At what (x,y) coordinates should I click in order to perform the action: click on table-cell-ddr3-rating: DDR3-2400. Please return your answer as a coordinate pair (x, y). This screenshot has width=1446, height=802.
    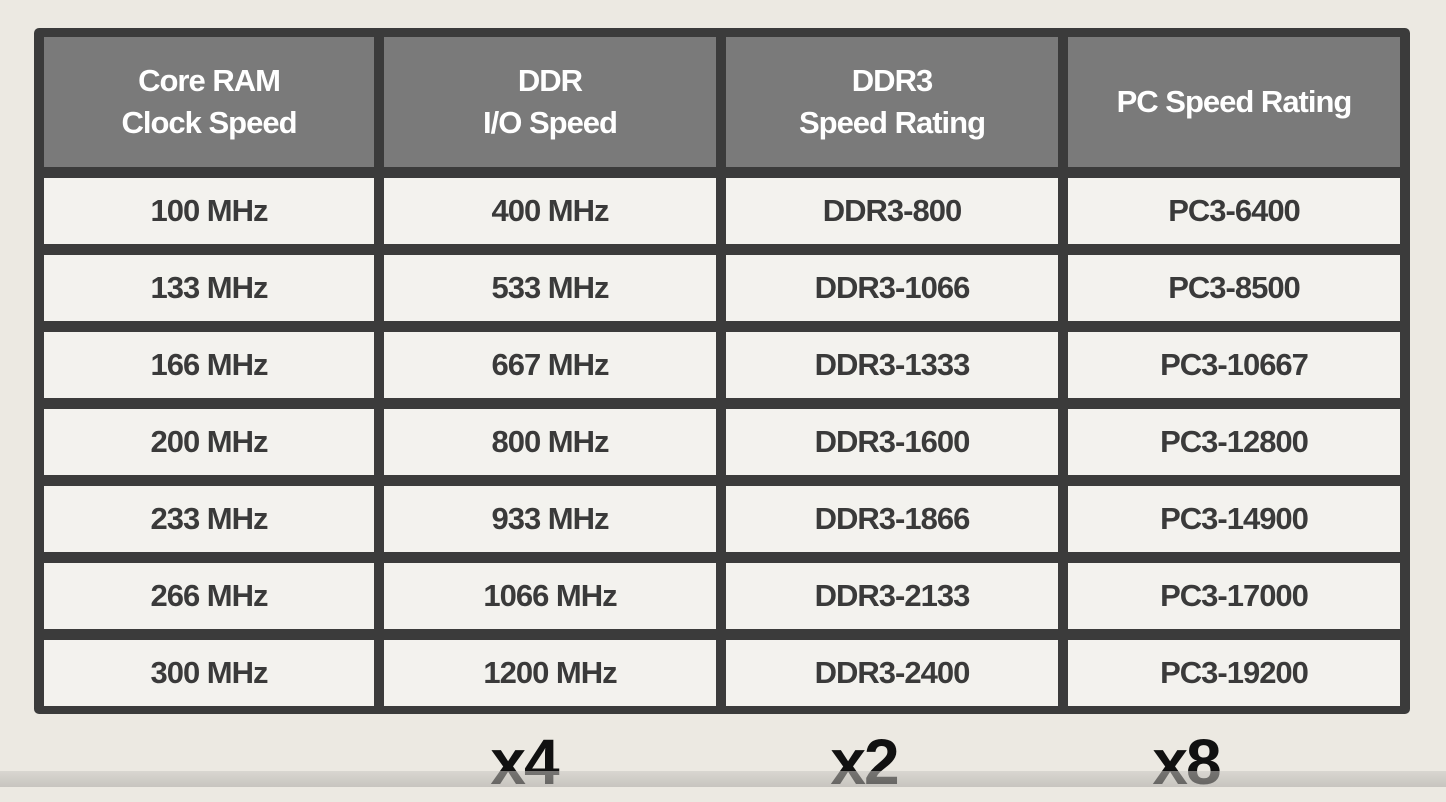
    Looking at the image, I should click on (892, 673).